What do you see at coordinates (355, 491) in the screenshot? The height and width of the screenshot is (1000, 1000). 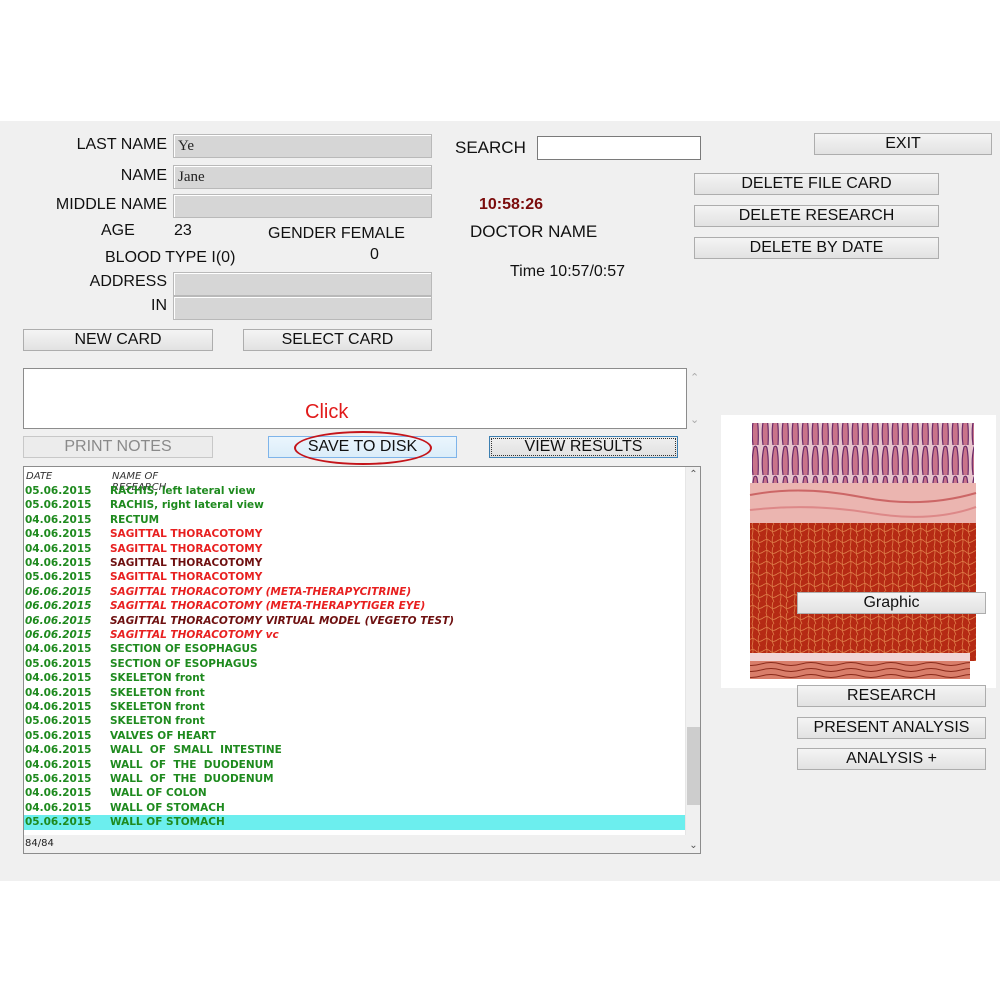 I see `list-row: 05.06.2015 RACHIS, left lateral view` at bounding box center [355, 491].